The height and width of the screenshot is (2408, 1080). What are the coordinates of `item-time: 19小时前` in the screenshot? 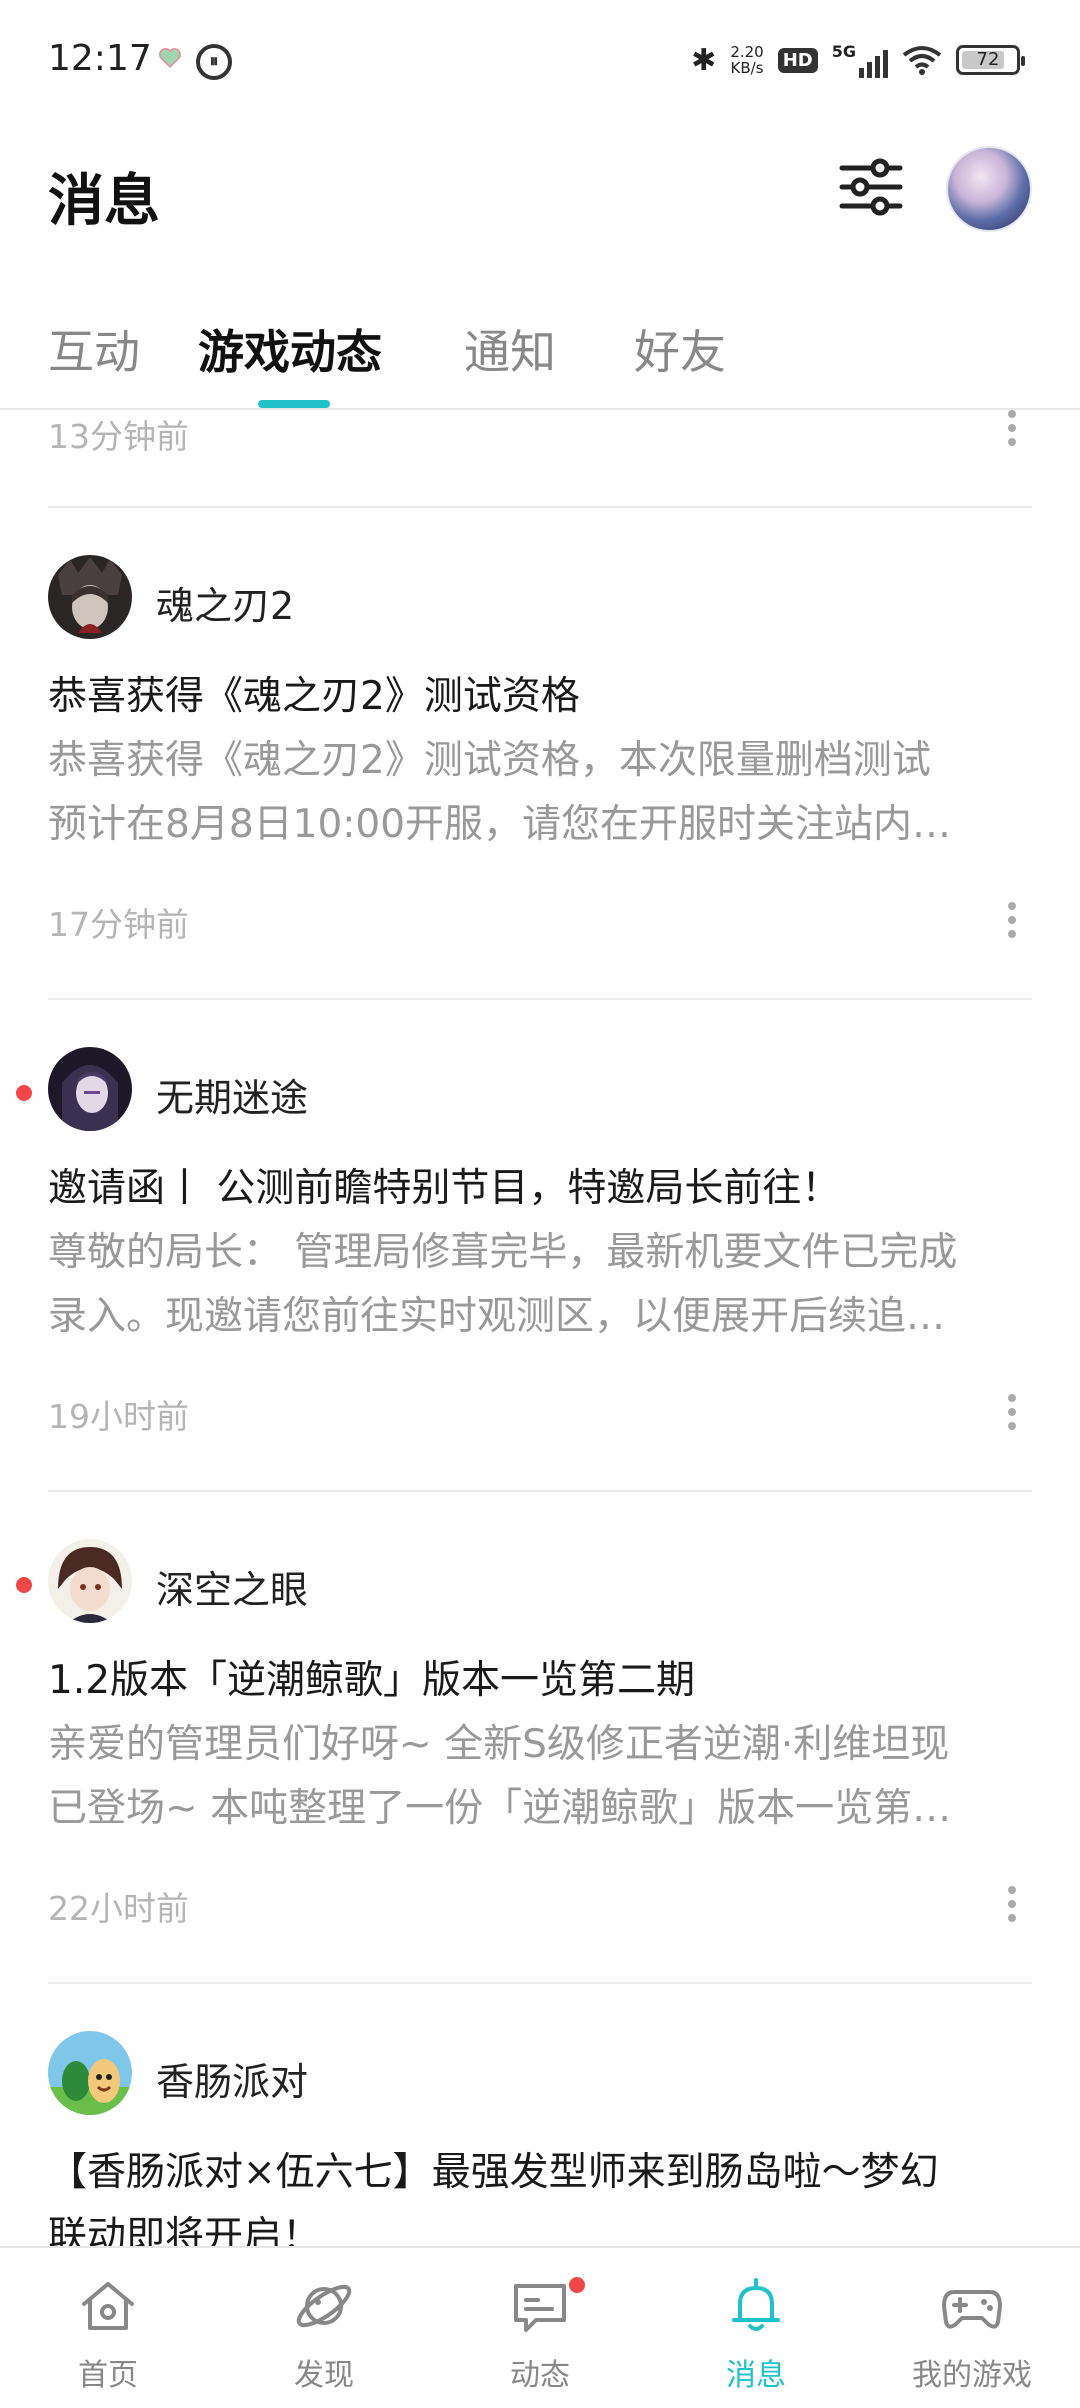 It's located at (118, 1416).